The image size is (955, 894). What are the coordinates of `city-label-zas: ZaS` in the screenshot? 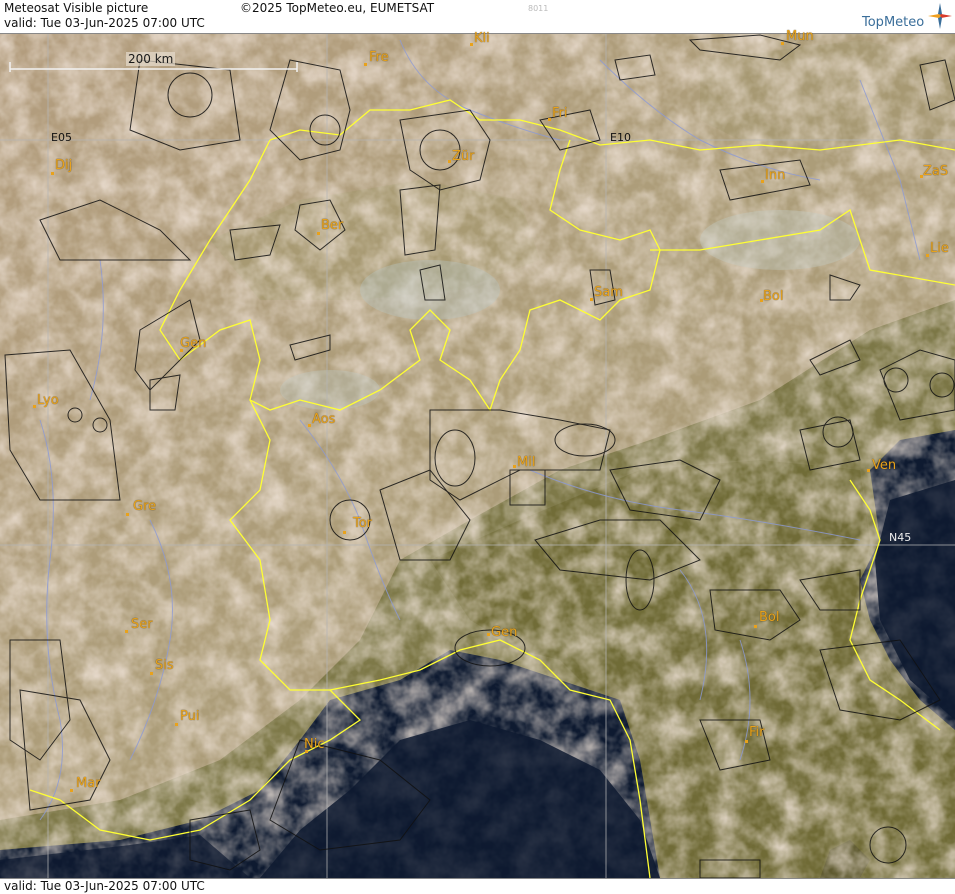 It's located at (936, 171).